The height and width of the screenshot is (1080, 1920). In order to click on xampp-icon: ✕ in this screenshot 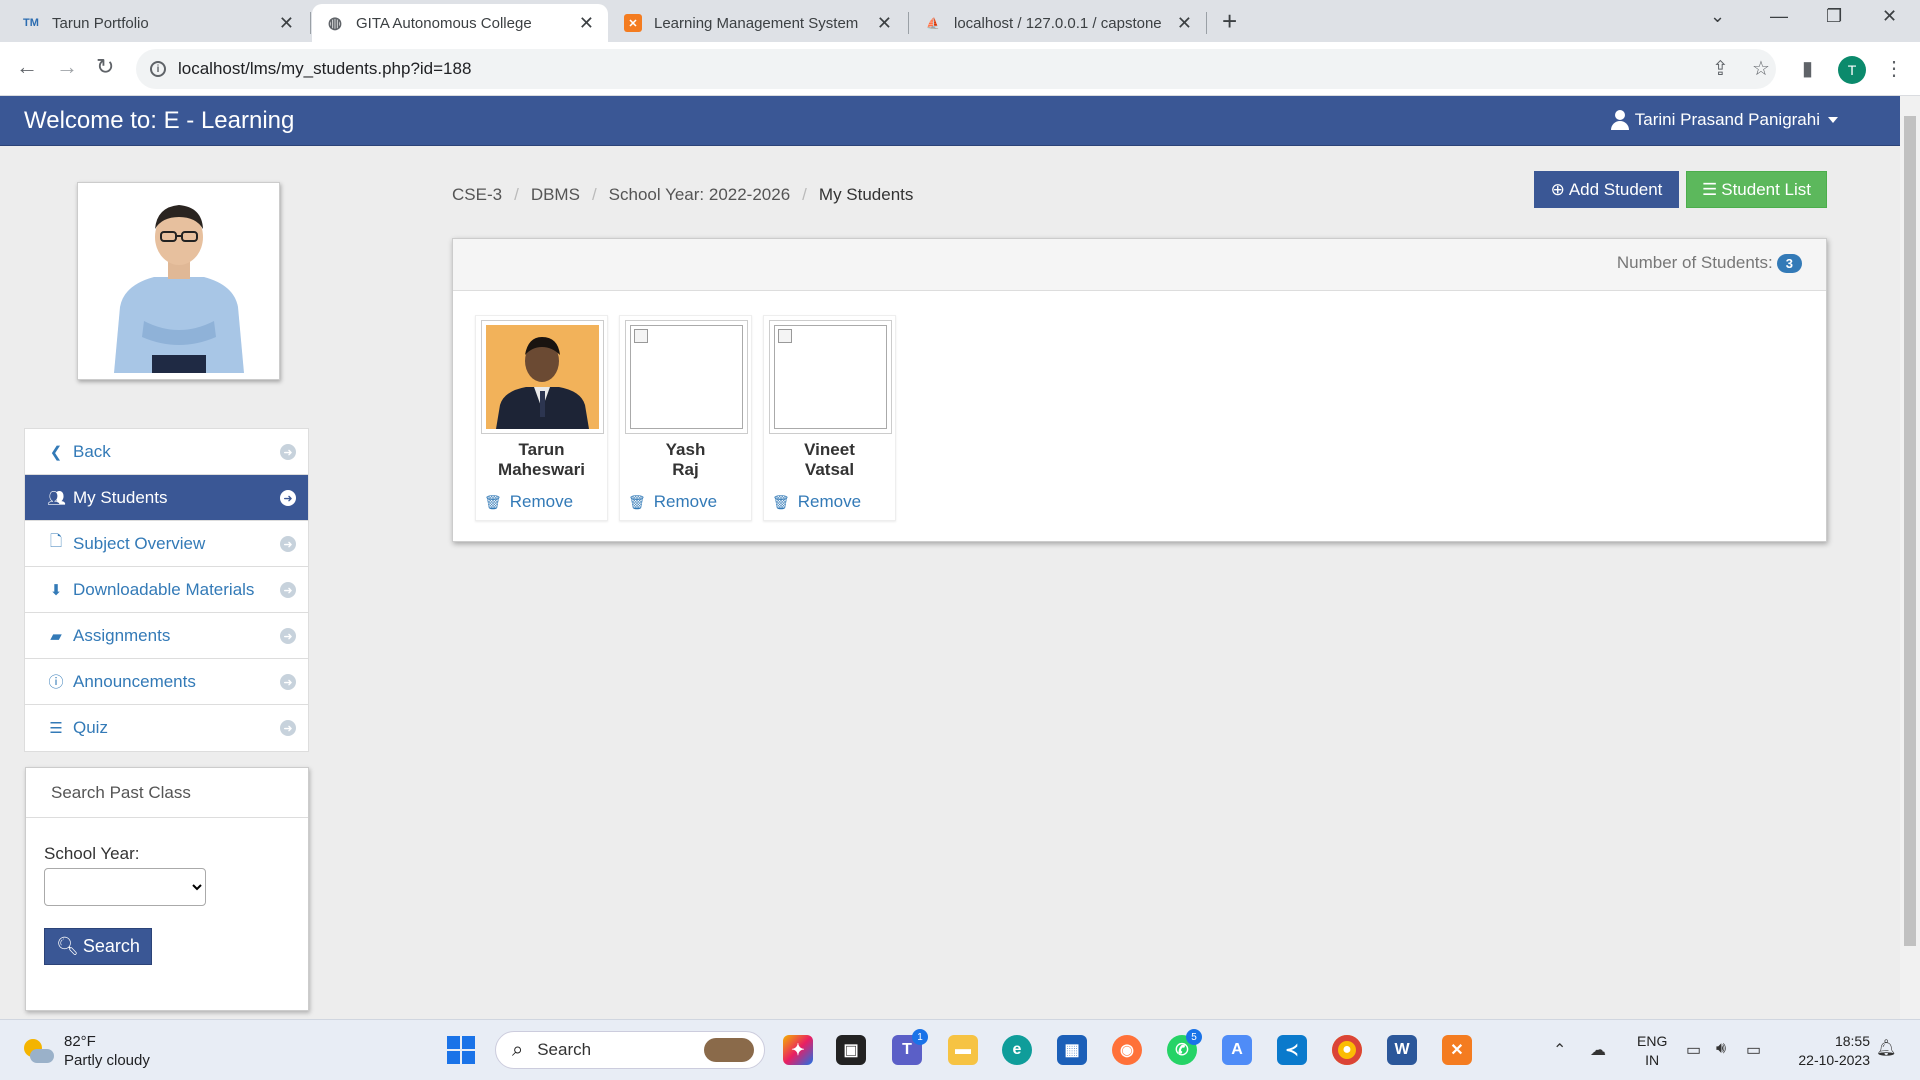, I will do `click(1457, 1050)`.